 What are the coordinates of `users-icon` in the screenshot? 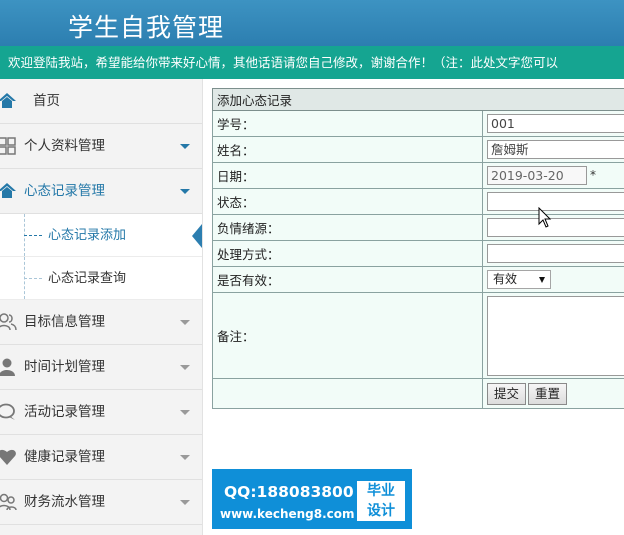 It's located at (8, 322).